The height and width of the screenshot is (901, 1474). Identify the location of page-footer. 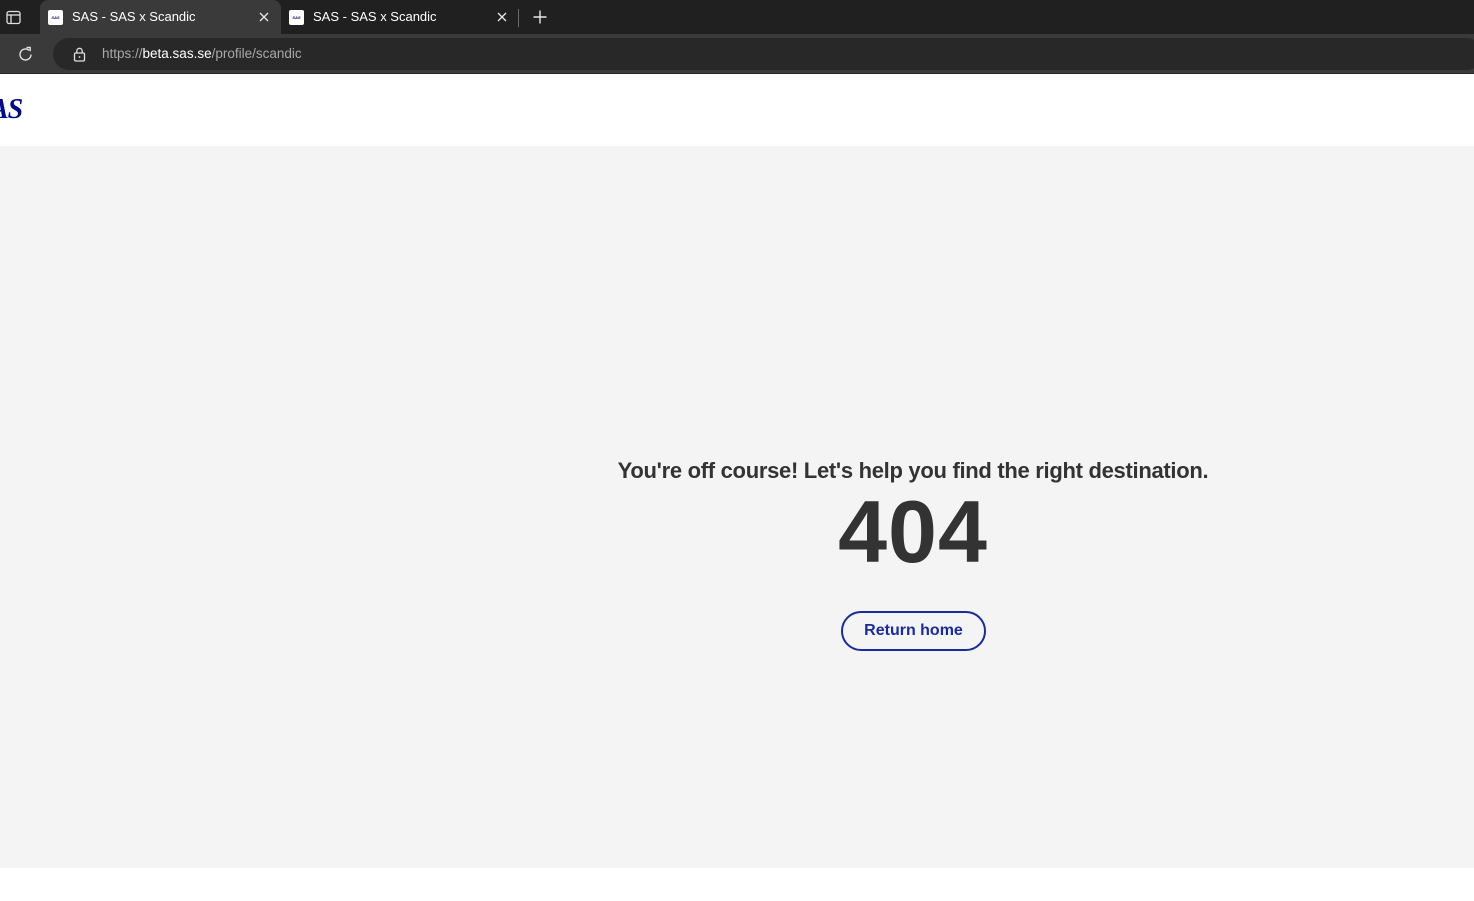
(737, 884).